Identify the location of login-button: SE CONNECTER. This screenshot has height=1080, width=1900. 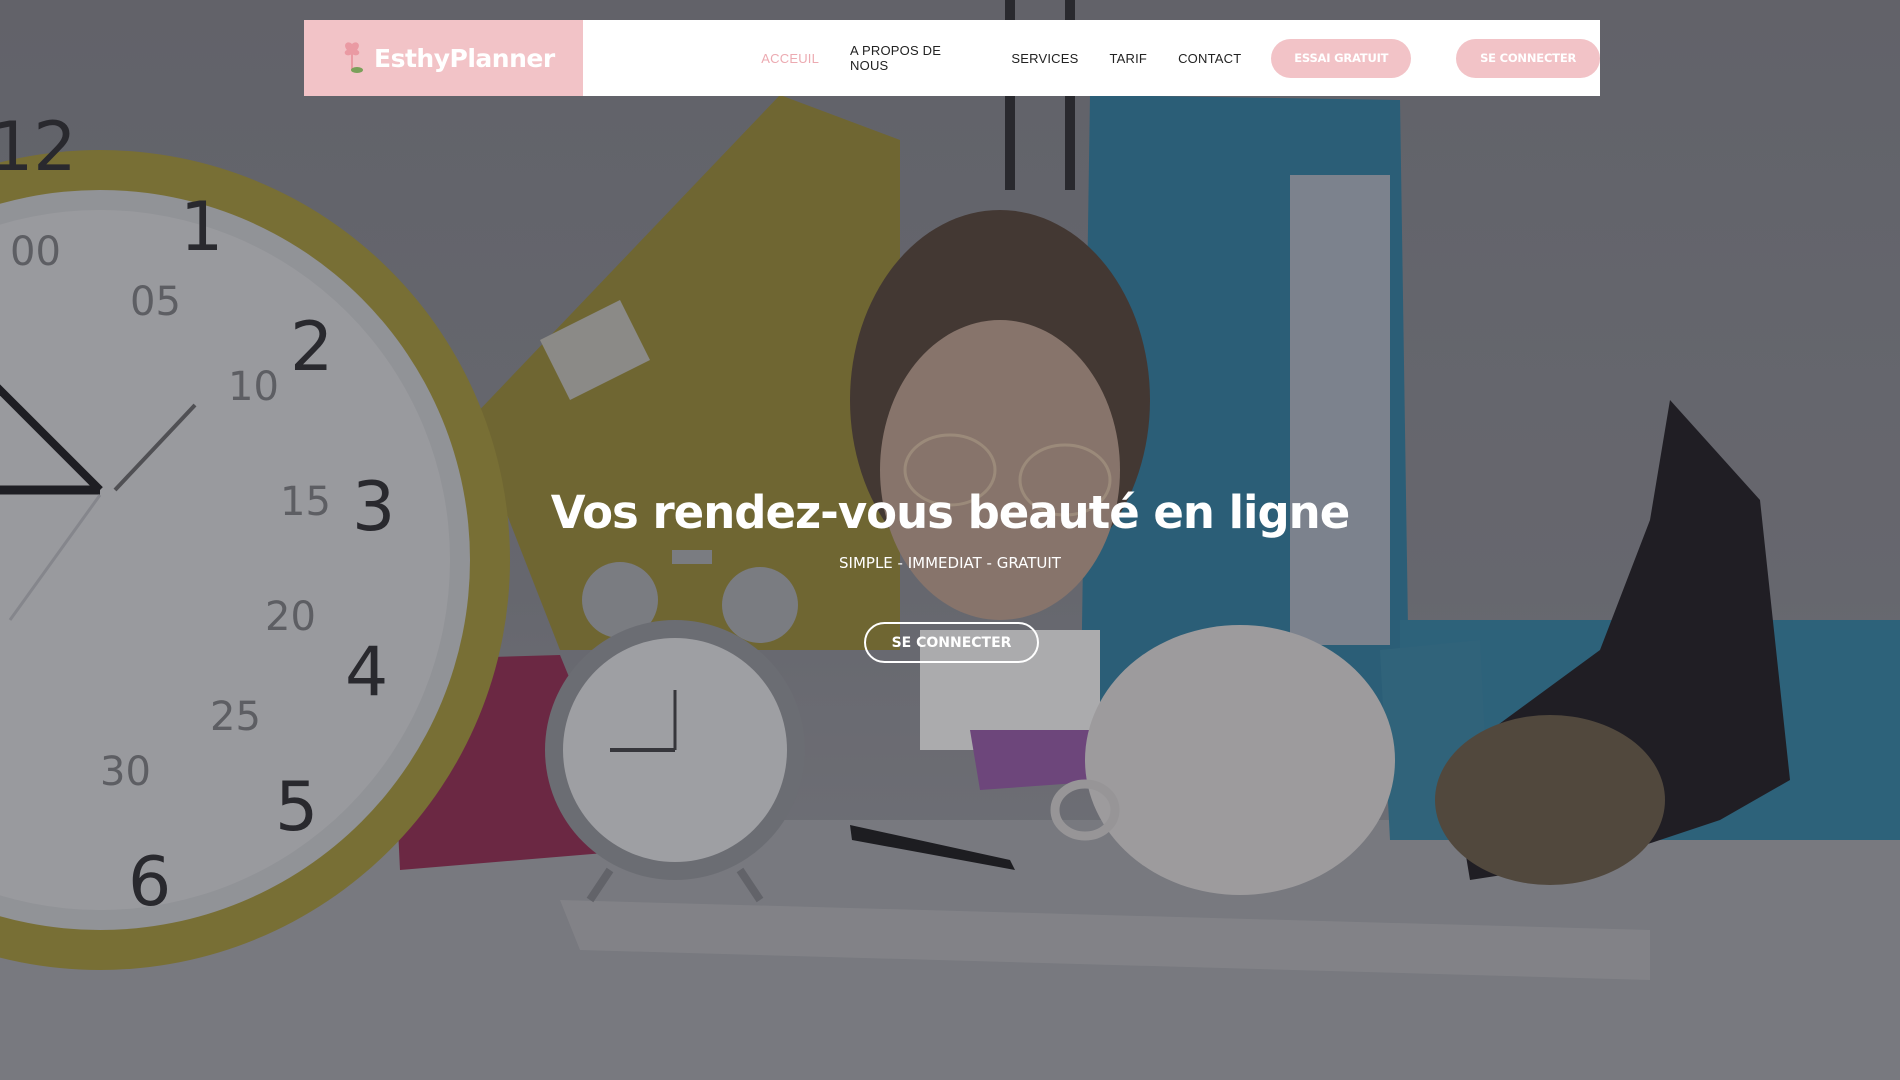
(1528, 58).